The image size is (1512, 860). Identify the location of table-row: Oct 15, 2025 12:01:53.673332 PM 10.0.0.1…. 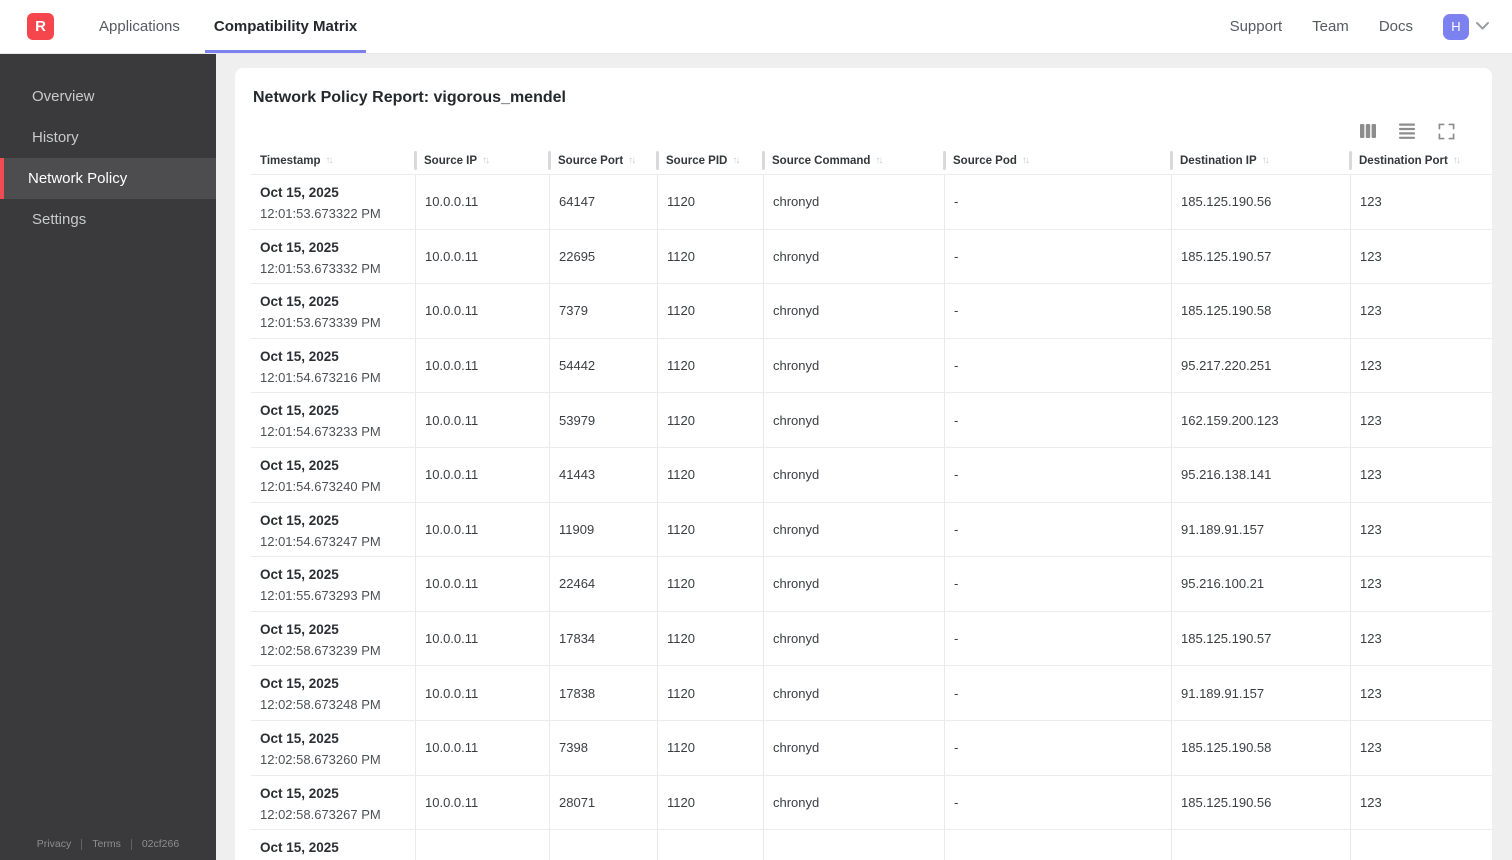
(871, 257).